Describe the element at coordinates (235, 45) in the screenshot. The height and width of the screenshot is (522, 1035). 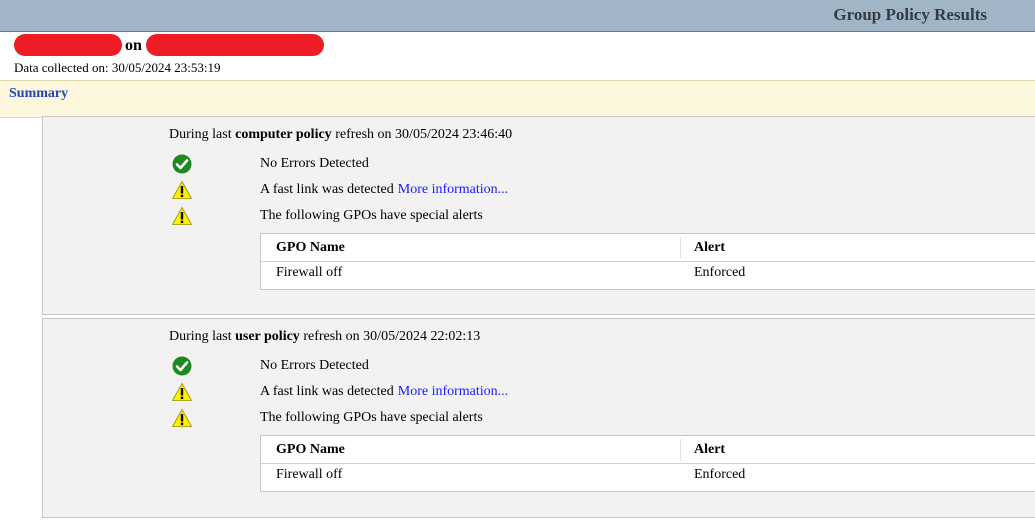
I see `redacted-computer-name` at that location.